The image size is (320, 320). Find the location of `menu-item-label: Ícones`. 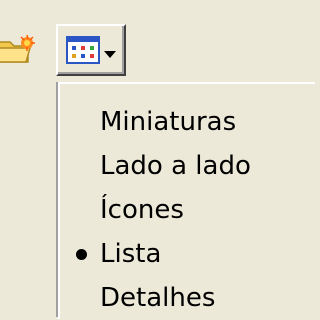

menu-item-label: Ícones is located at coordinates (142, 210).